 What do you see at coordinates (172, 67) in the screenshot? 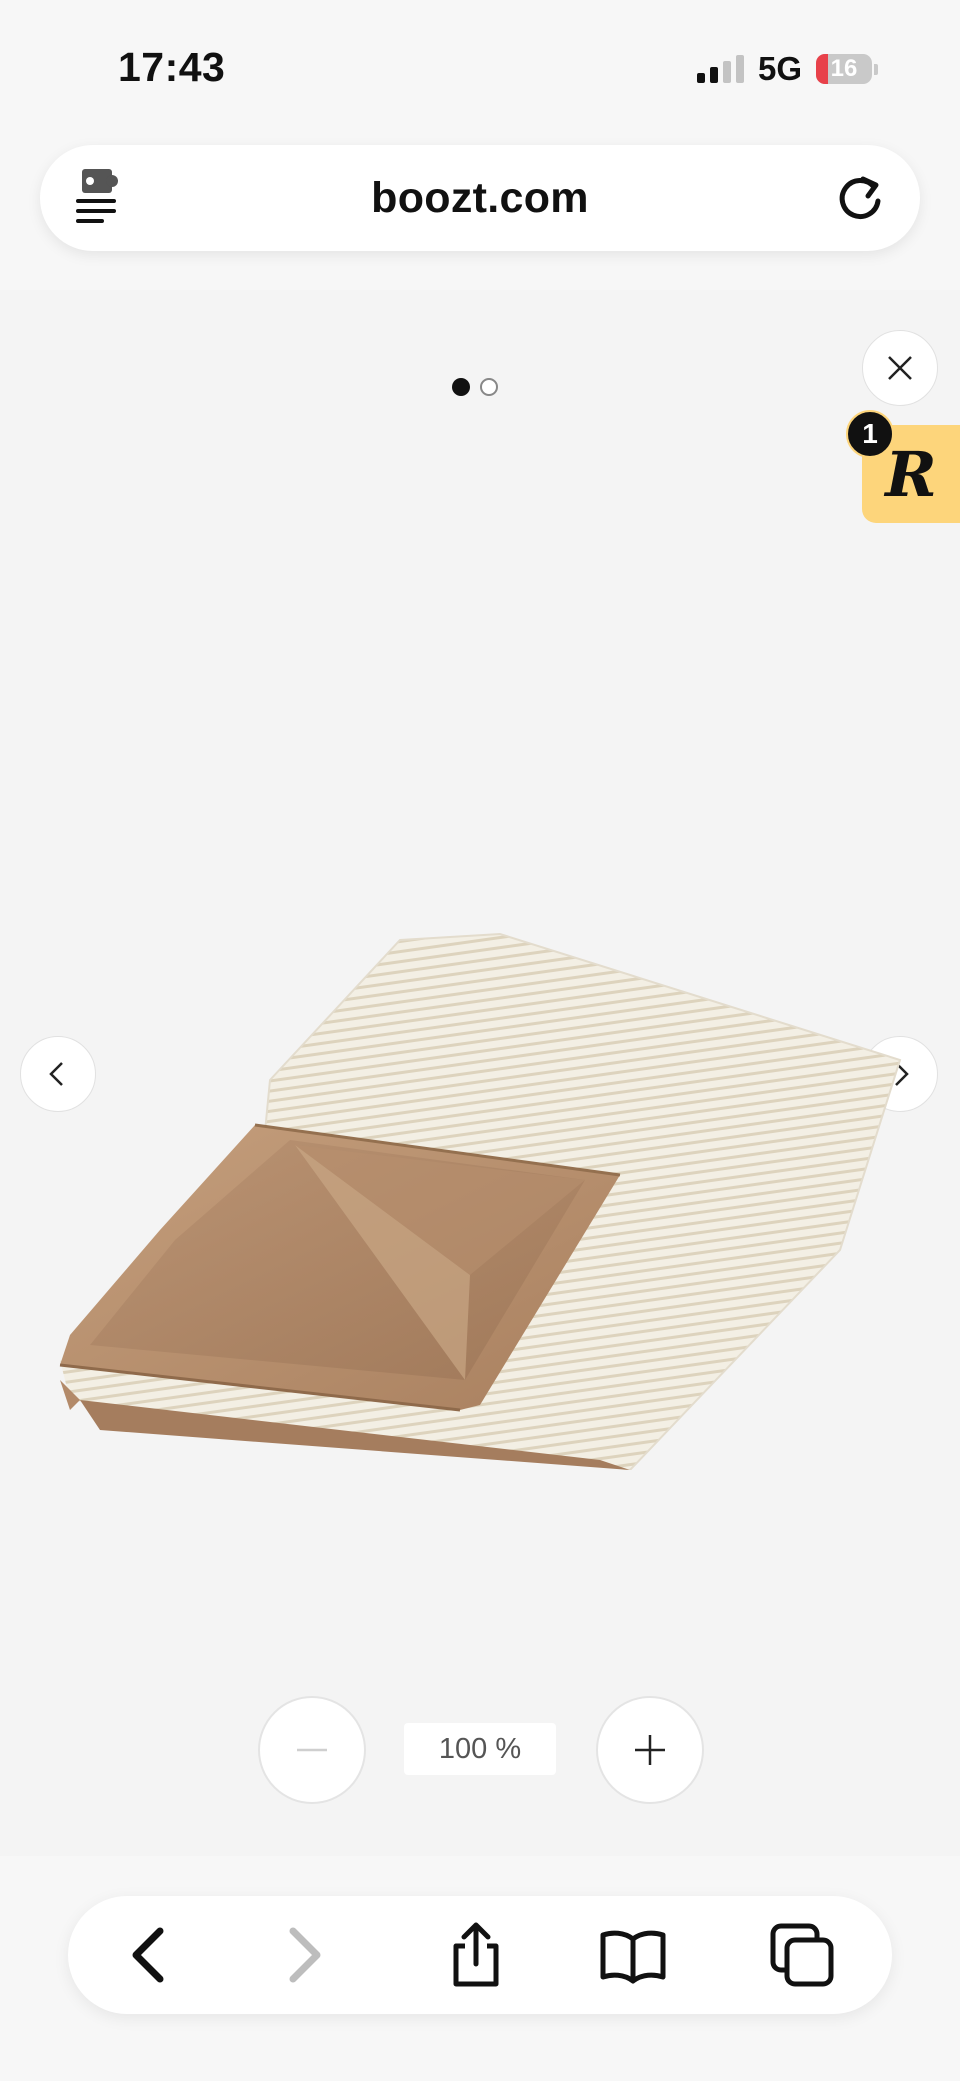
I see `status-time: 17:43` at bounding box center [172, 67].